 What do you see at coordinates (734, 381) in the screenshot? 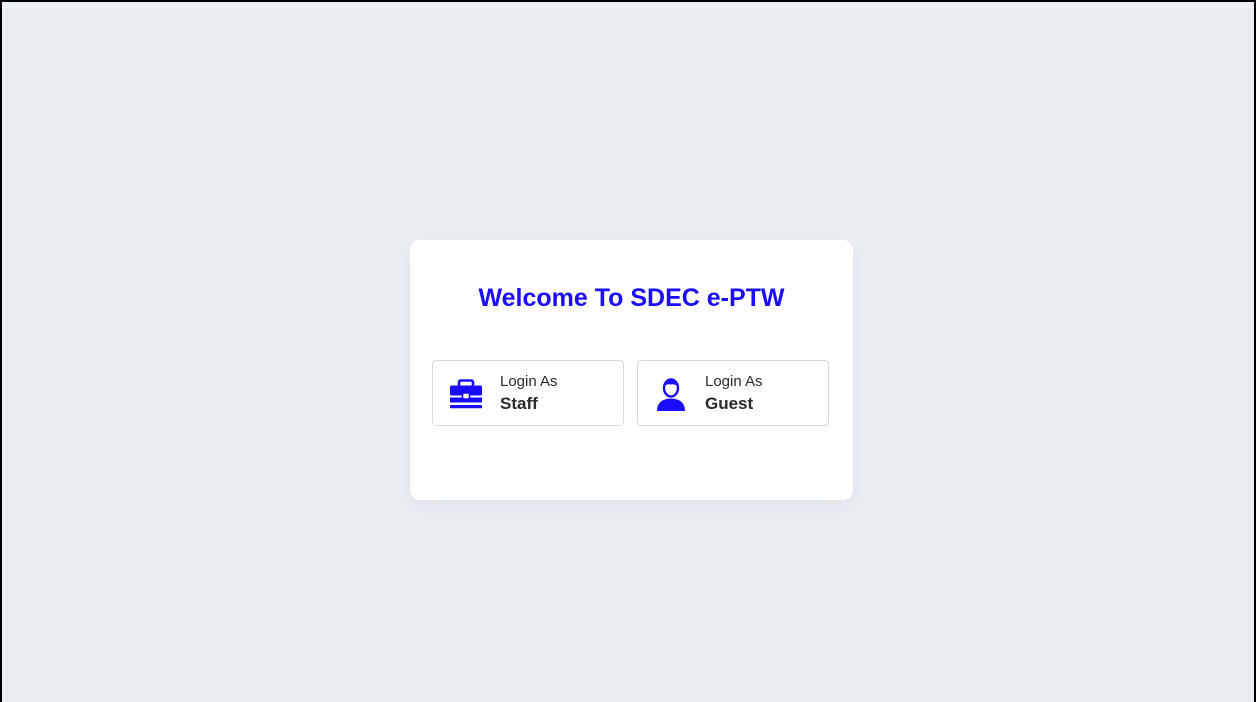
I see `guest-button-prefix: Login As` at bounding box center [734, 381].